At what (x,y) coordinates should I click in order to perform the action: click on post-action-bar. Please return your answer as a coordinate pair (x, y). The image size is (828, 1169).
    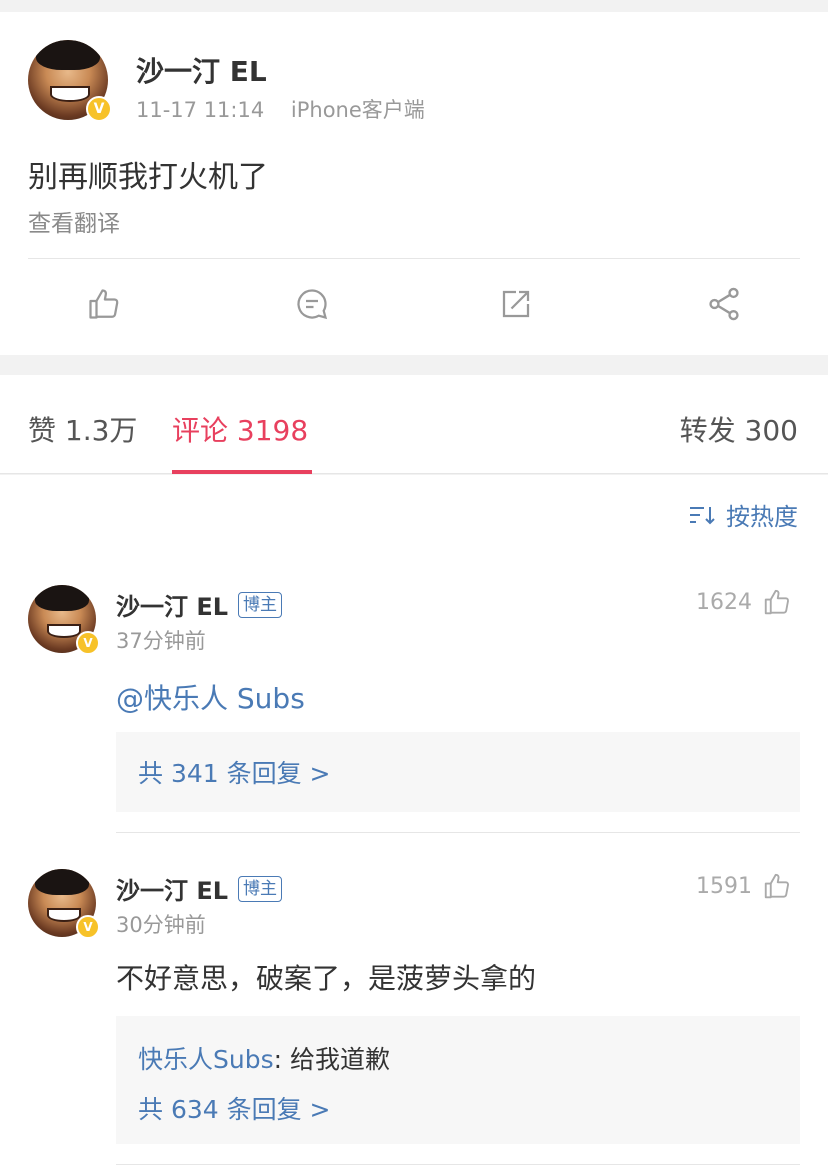
    Looking at the image, I should click on (414, 309).